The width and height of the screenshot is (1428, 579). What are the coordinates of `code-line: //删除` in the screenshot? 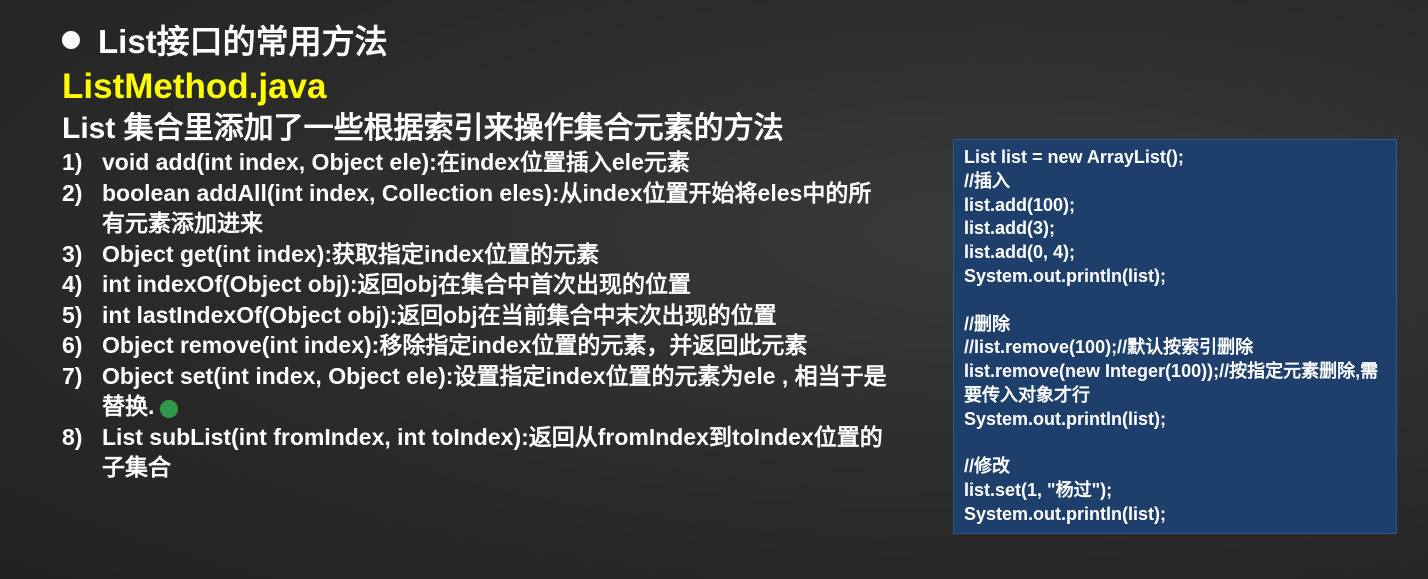 It's located at (987, 323).